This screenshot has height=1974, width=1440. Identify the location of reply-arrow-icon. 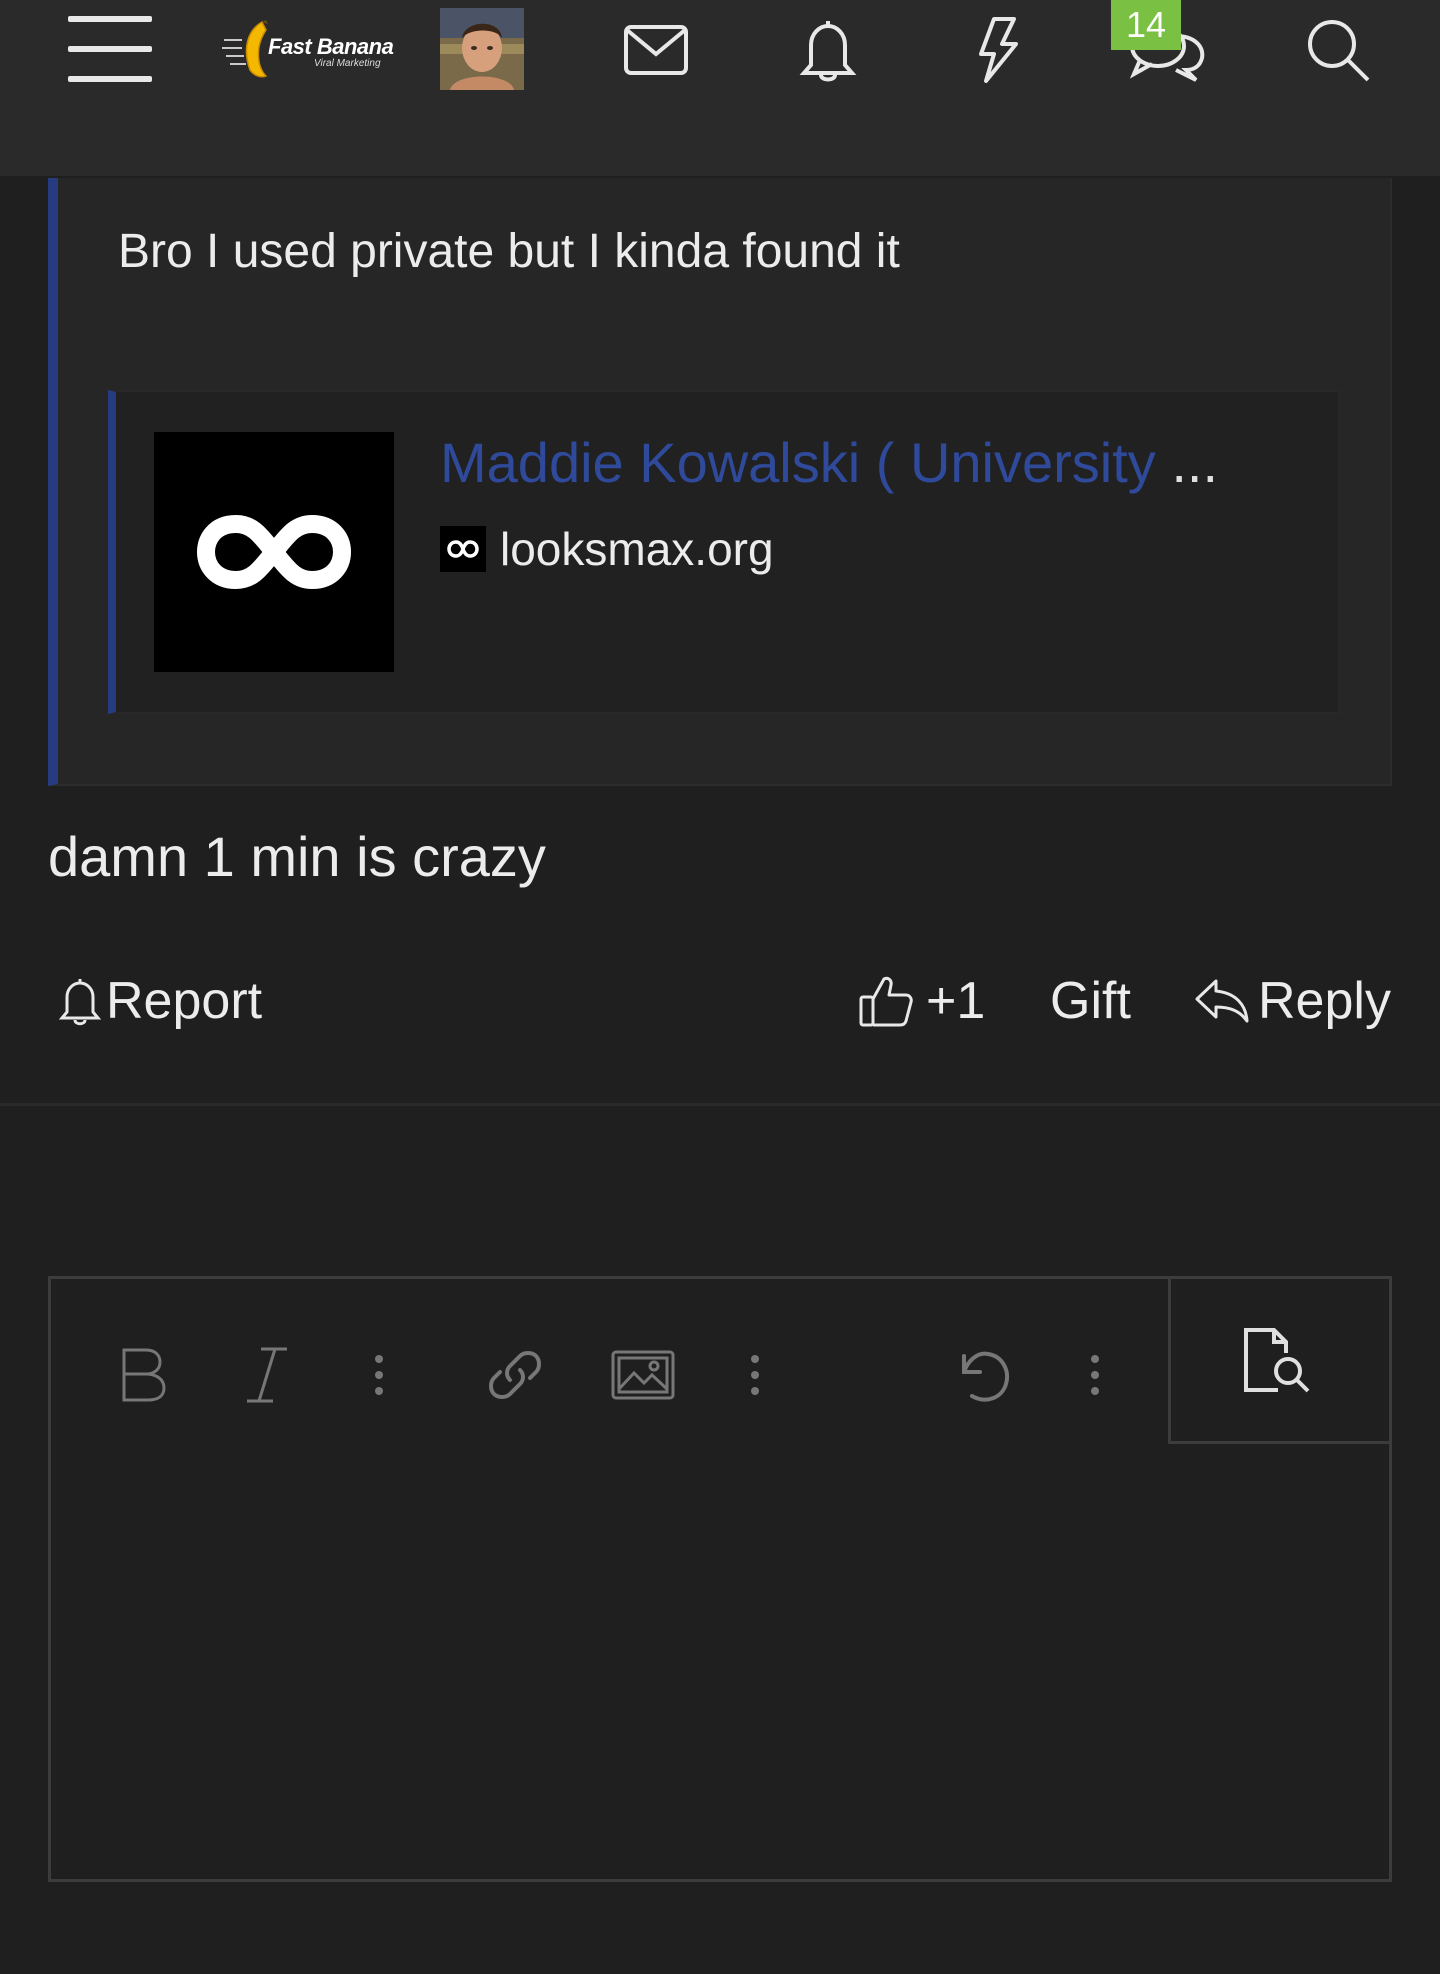
(1222, 1001).